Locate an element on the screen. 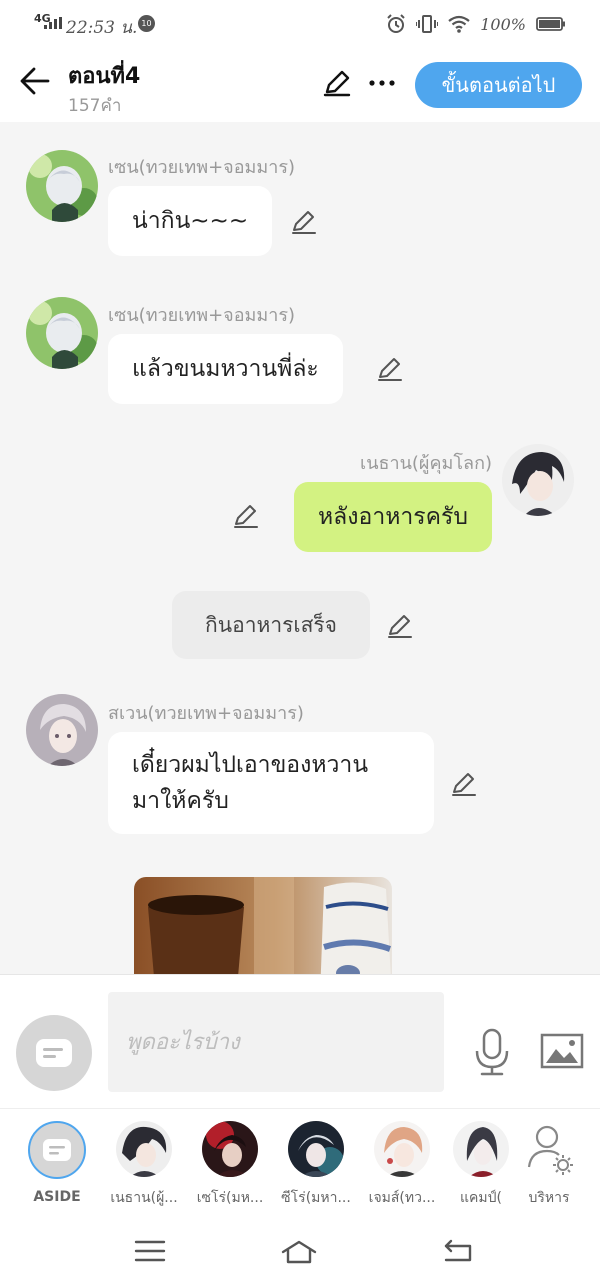 This screenshot has height=1287, width=600. vibrate-icon is located at coordinates (427, 24).